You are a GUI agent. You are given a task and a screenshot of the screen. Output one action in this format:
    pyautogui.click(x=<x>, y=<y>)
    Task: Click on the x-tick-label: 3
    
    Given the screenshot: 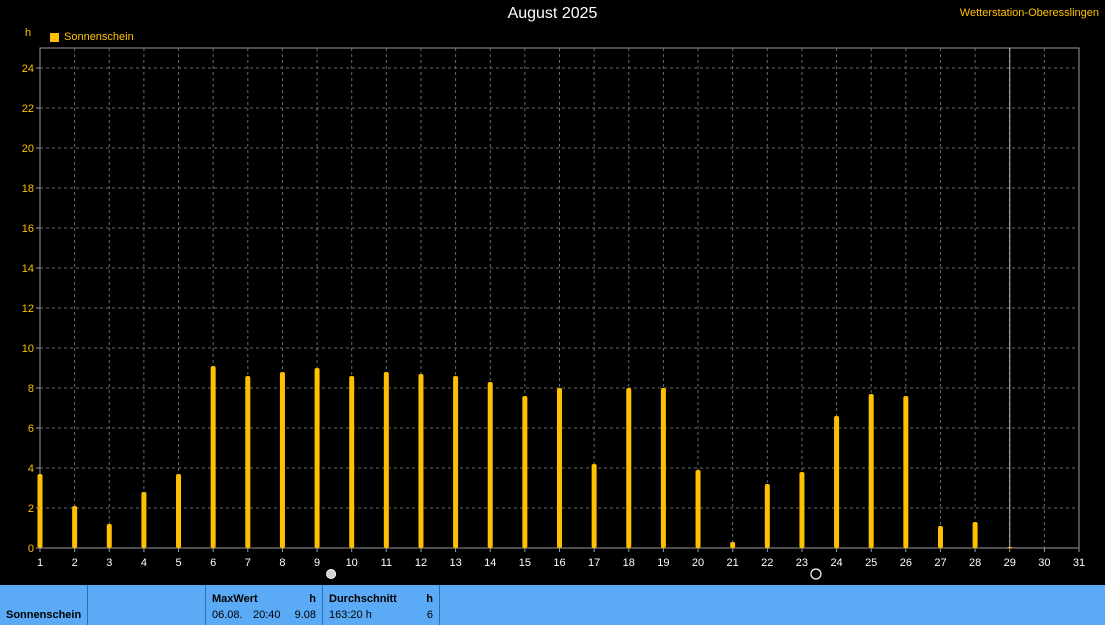 What is the action you would take?
    pyautogui.click(x=109, y=563)
    